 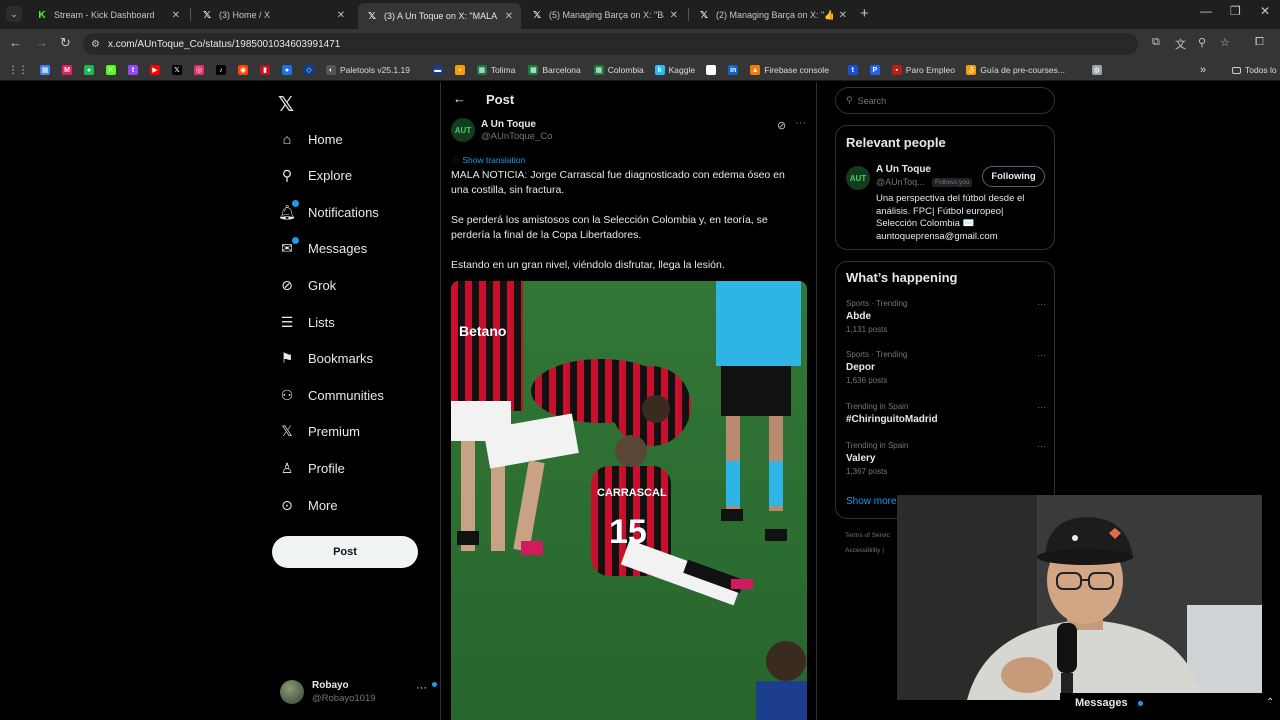 I want to click on browser-tab: 𝕏 (5) Managing Barça on X: "Barc ✕, so click(x=604, y=15).